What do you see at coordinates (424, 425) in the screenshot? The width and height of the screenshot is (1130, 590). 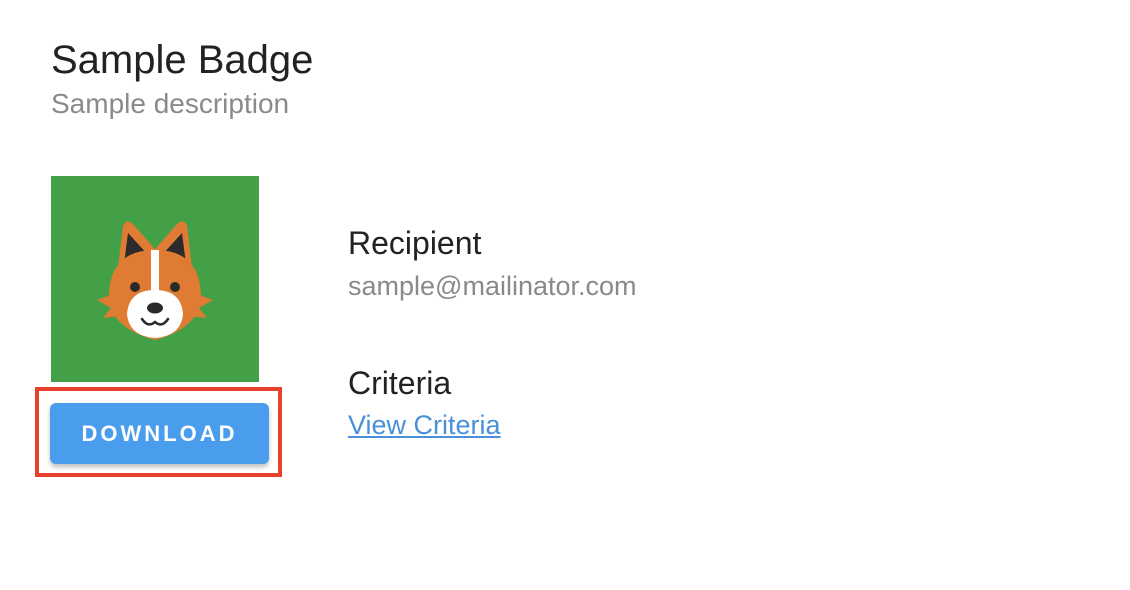 I see `view-criteria-link: View Criteria` at bounding box center [424, 425].